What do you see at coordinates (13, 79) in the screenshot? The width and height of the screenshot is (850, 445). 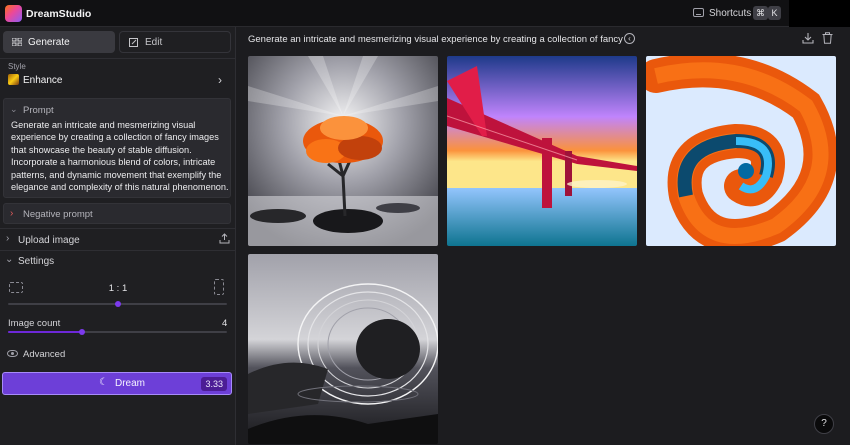 I see `style-thumbnail` at bounding box center [13, 79].